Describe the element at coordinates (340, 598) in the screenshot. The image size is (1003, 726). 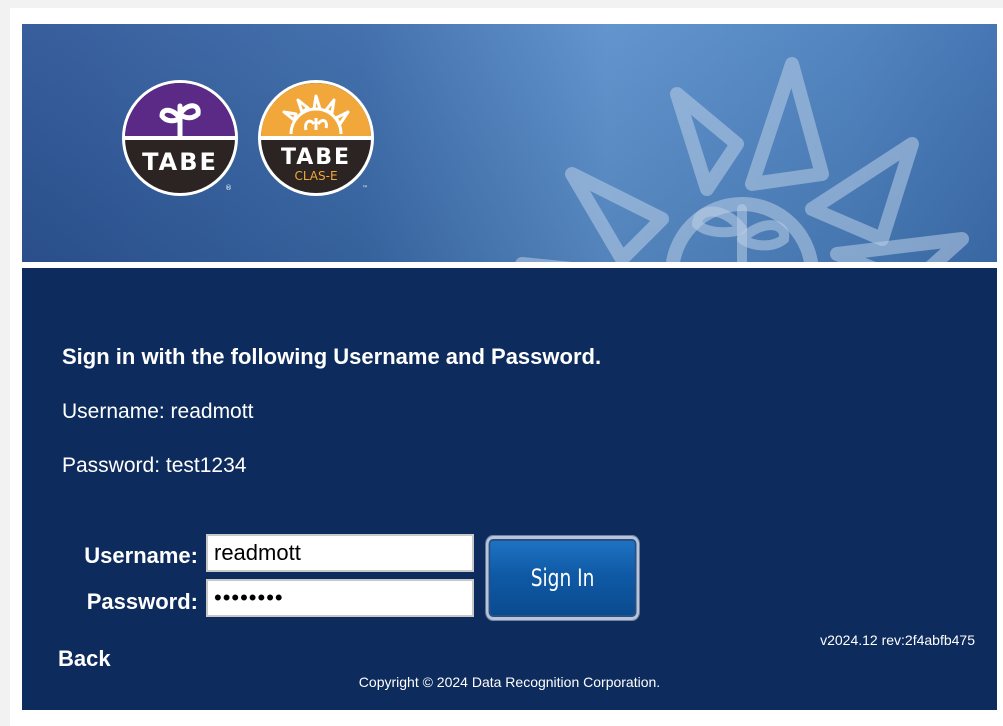
I see `password-input` at that location.